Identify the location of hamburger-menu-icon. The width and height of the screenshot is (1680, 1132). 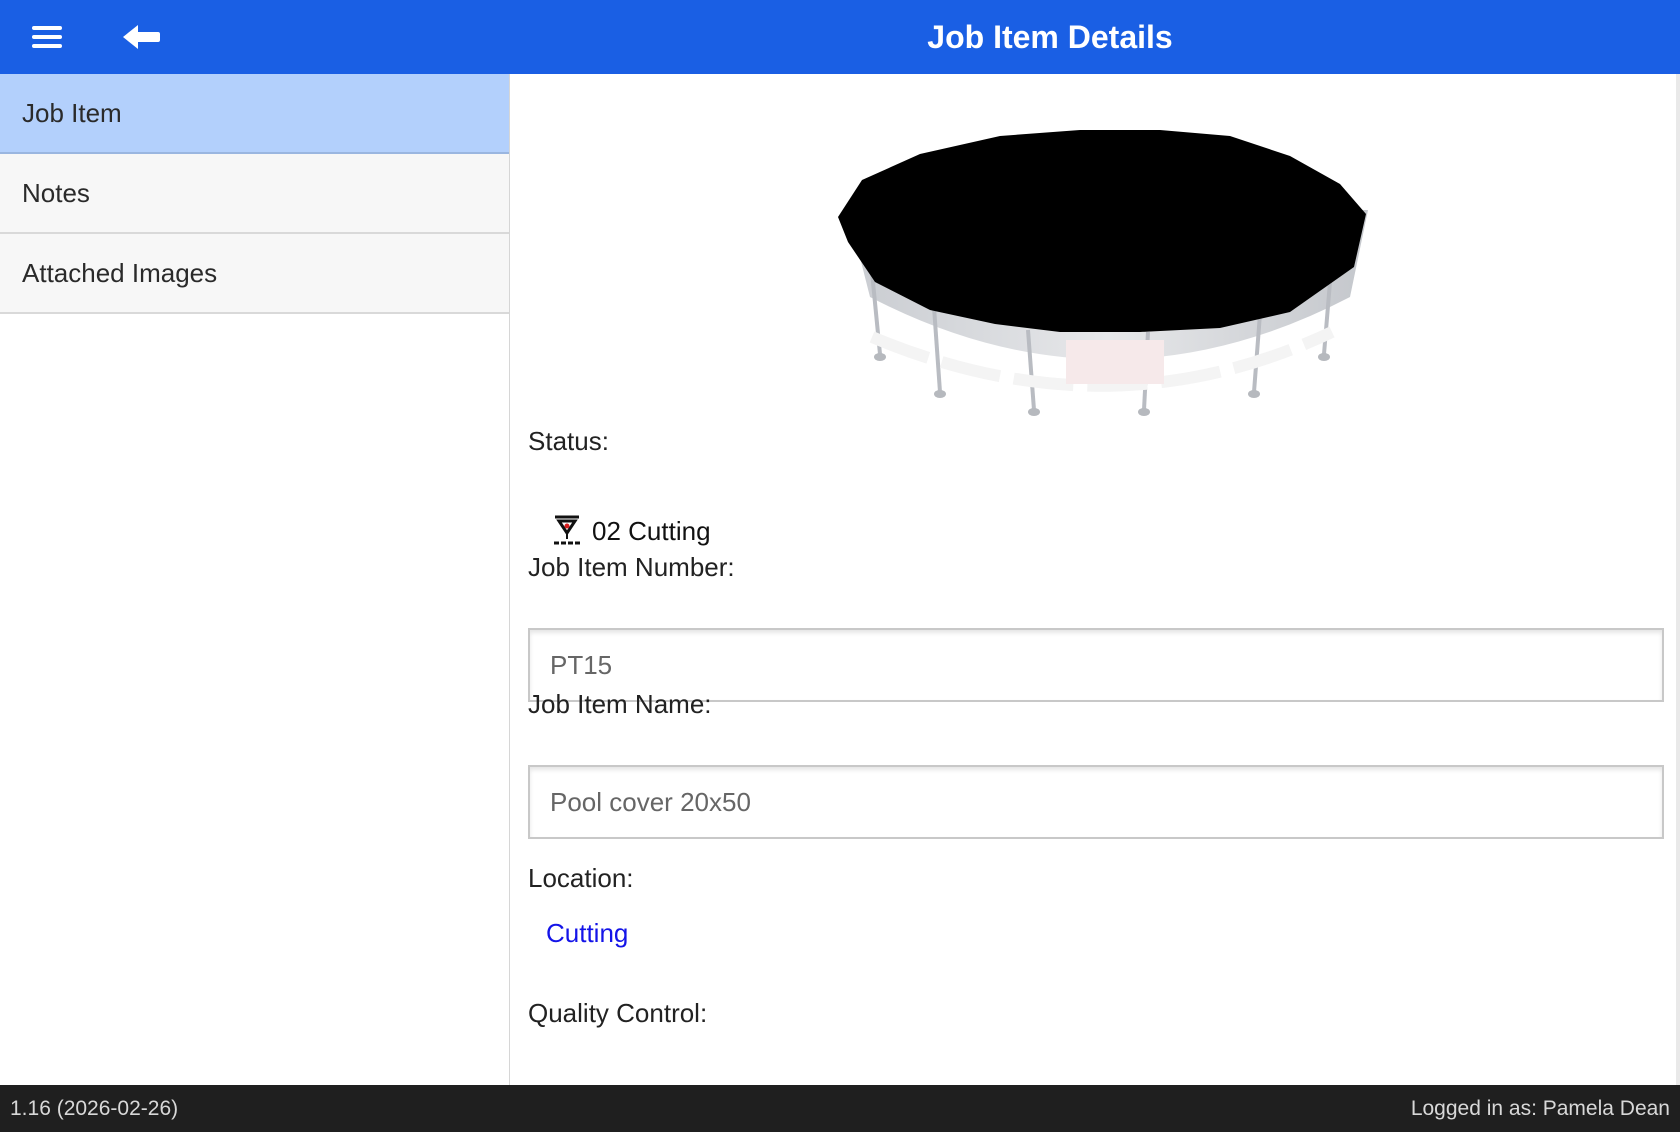
(47, 37).